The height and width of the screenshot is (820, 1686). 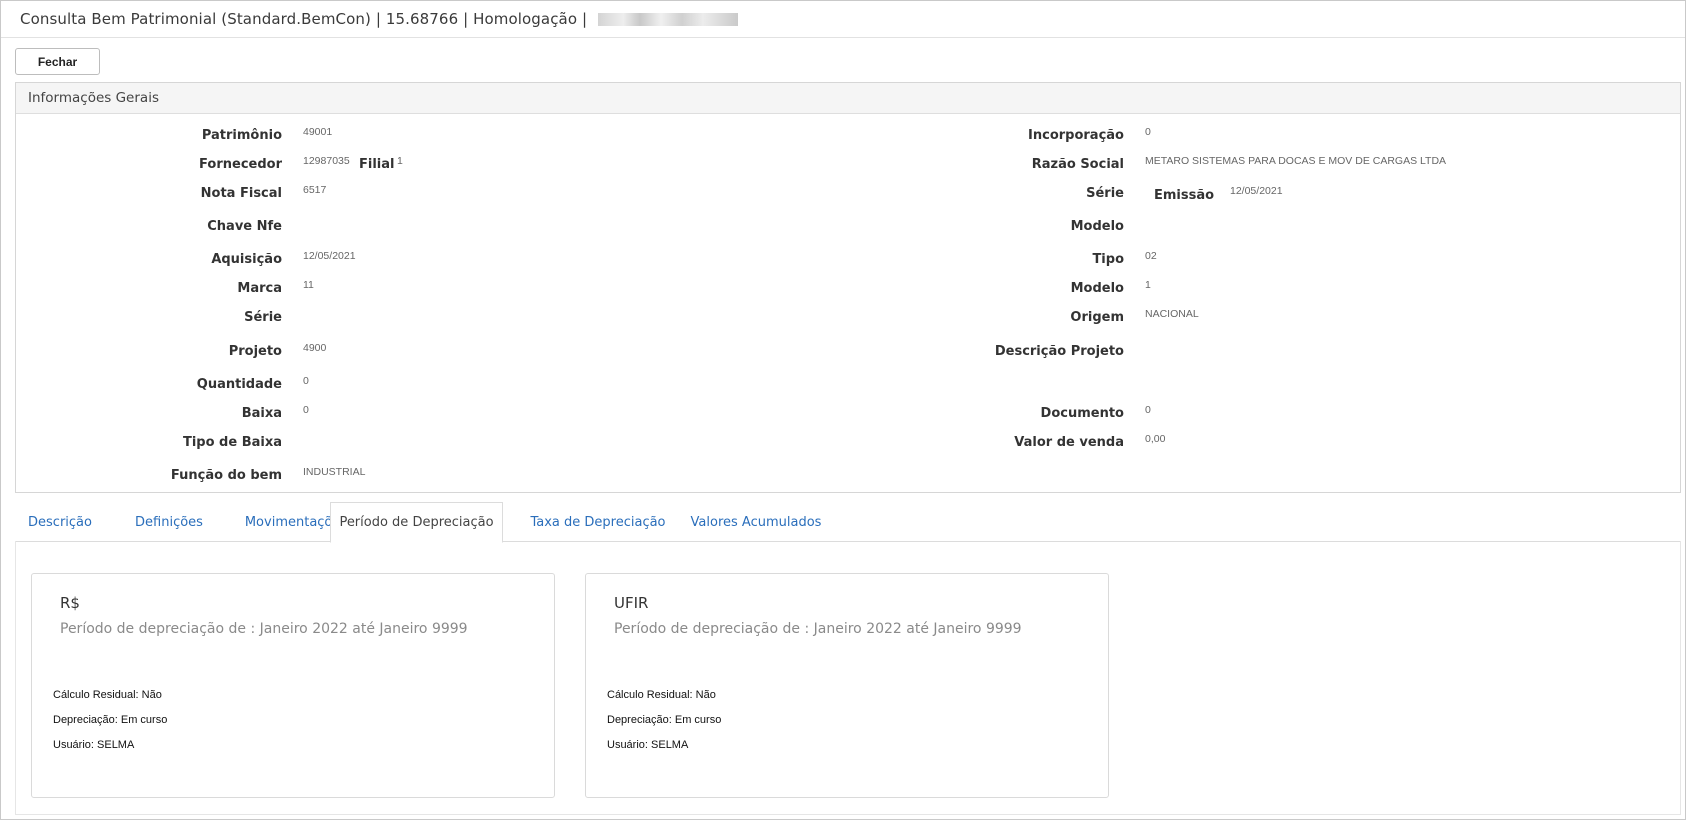 I want to click on value-fornecedor: 12987035, so click(x=326, y=161).